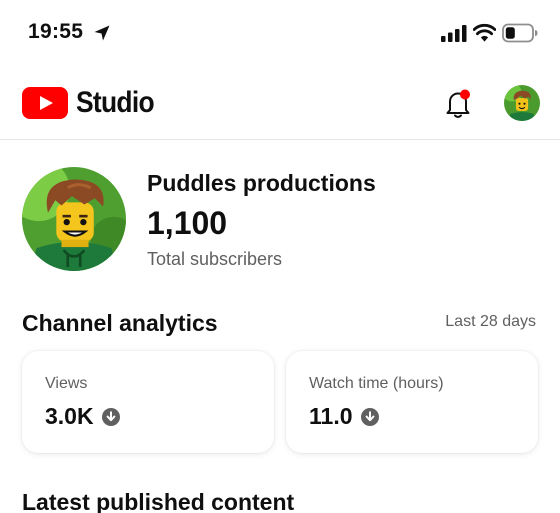 The width and height of the screenshot is (560, 513). What do you see at coordinates (490, 322) in the screenshot?
I see `analytics-date-range: Last 28 days` at bounding box center [490, 322].